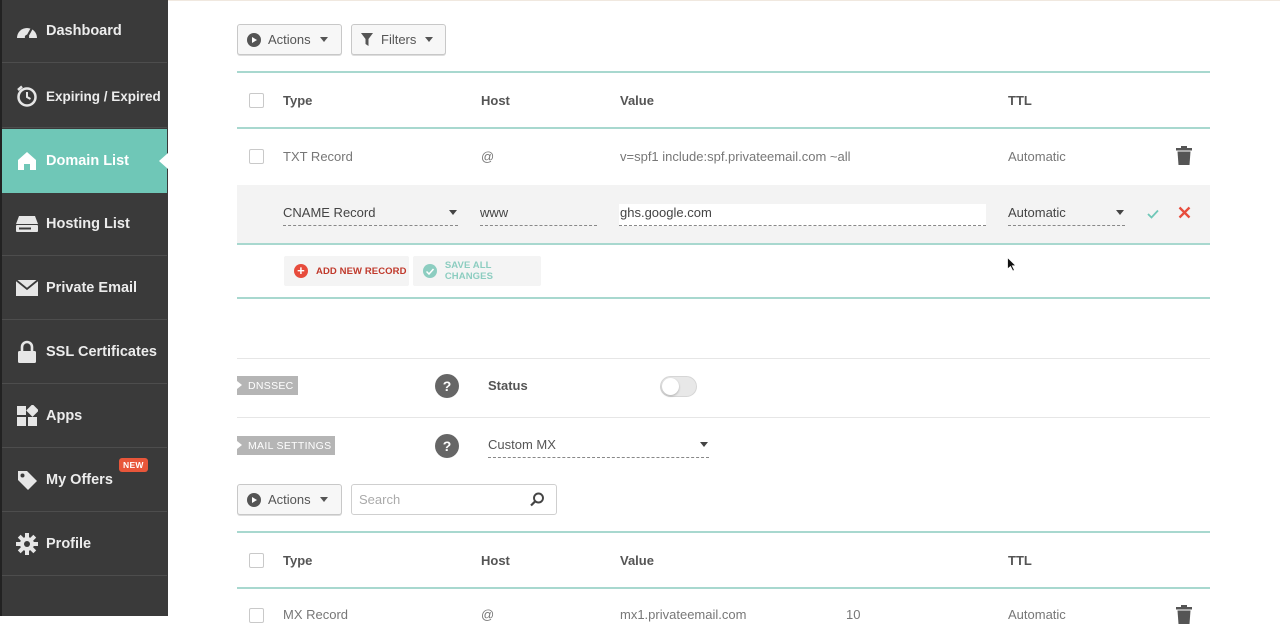 The image size is (1280, 629). What do you see at coordinates (1037, 614) in the screenshot?
I see `record-ttl: Automatic` at bounding box center [1037, 614].